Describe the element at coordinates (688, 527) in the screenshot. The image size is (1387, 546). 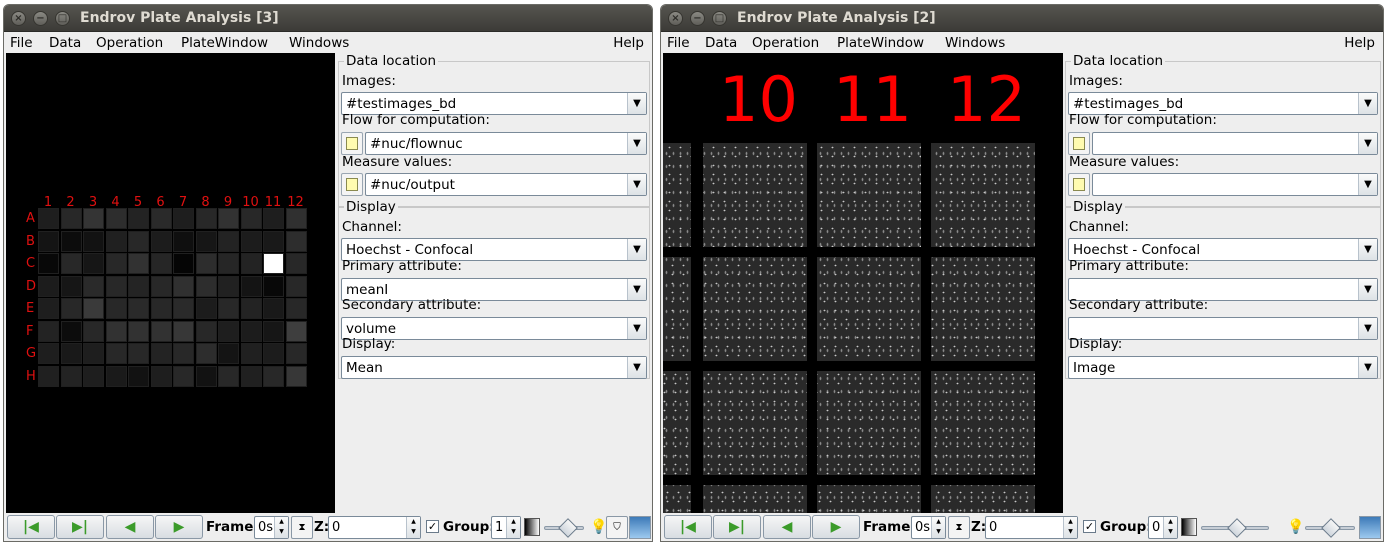
I see `first-frame-button: |◀` at that location.